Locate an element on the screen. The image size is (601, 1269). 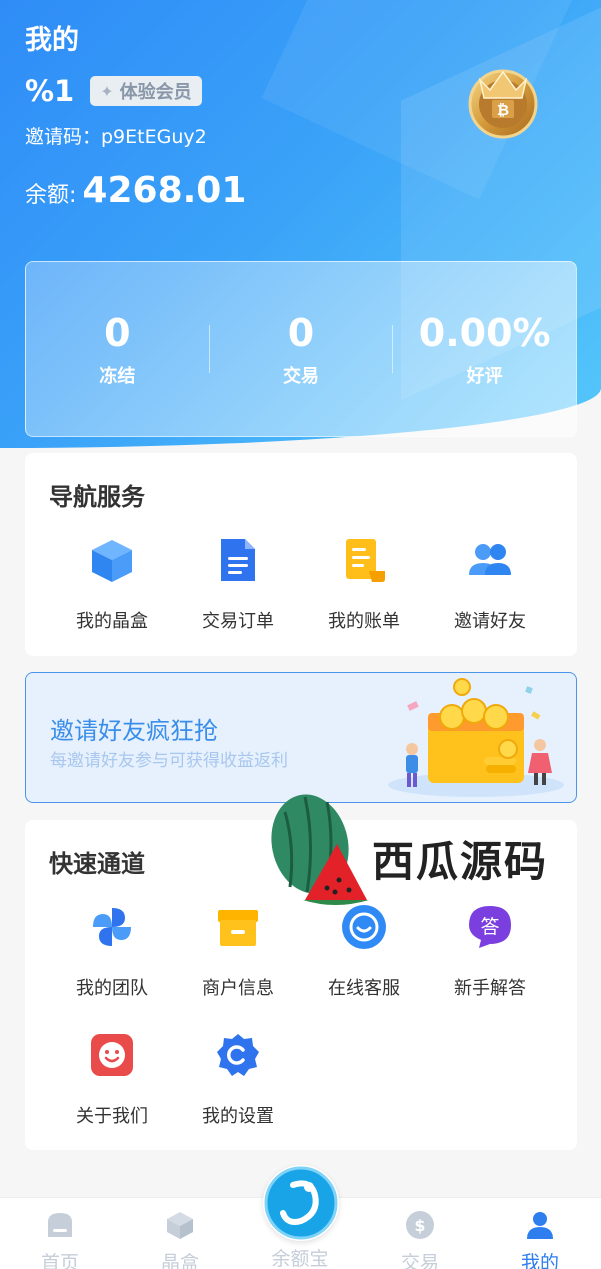
settings-icon is located at coordinates (238, 1055).